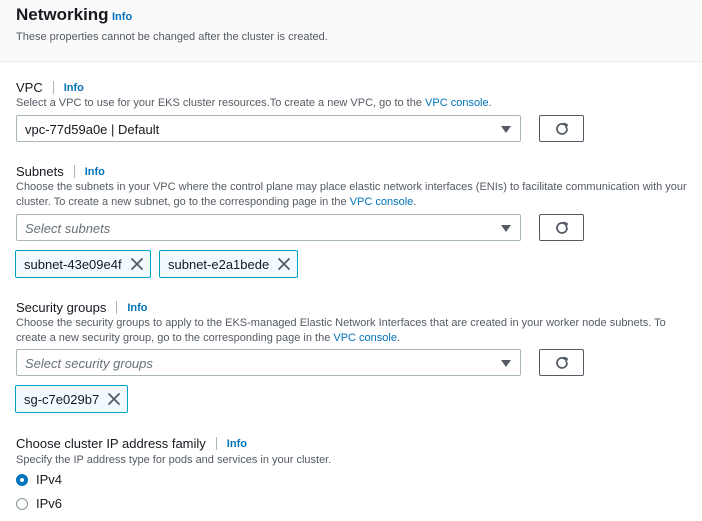 The width and height of the screenshot is (702, 521). Describe the element at coordinates (415, 202) in the screenshot. I see `subnets-description-suffix: .` at that location.